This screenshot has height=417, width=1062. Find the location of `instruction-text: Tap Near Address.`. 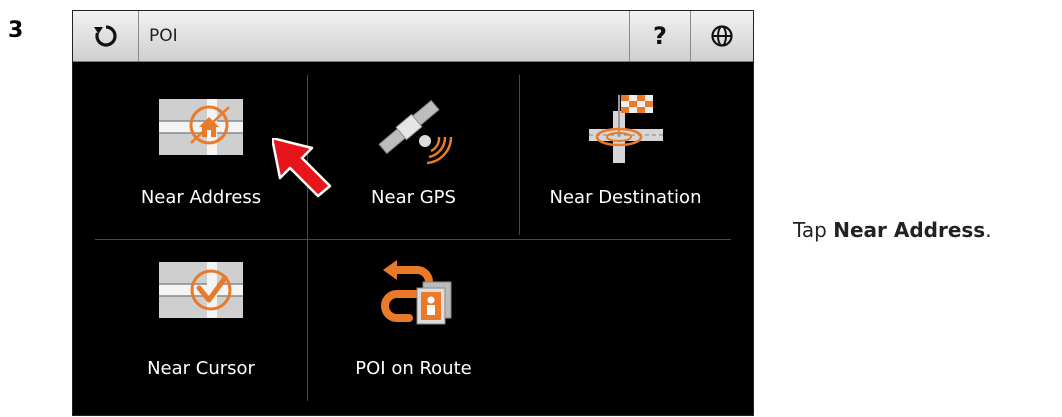

instruction-text: Tap Near Address. is located at coordinates (892, 230).